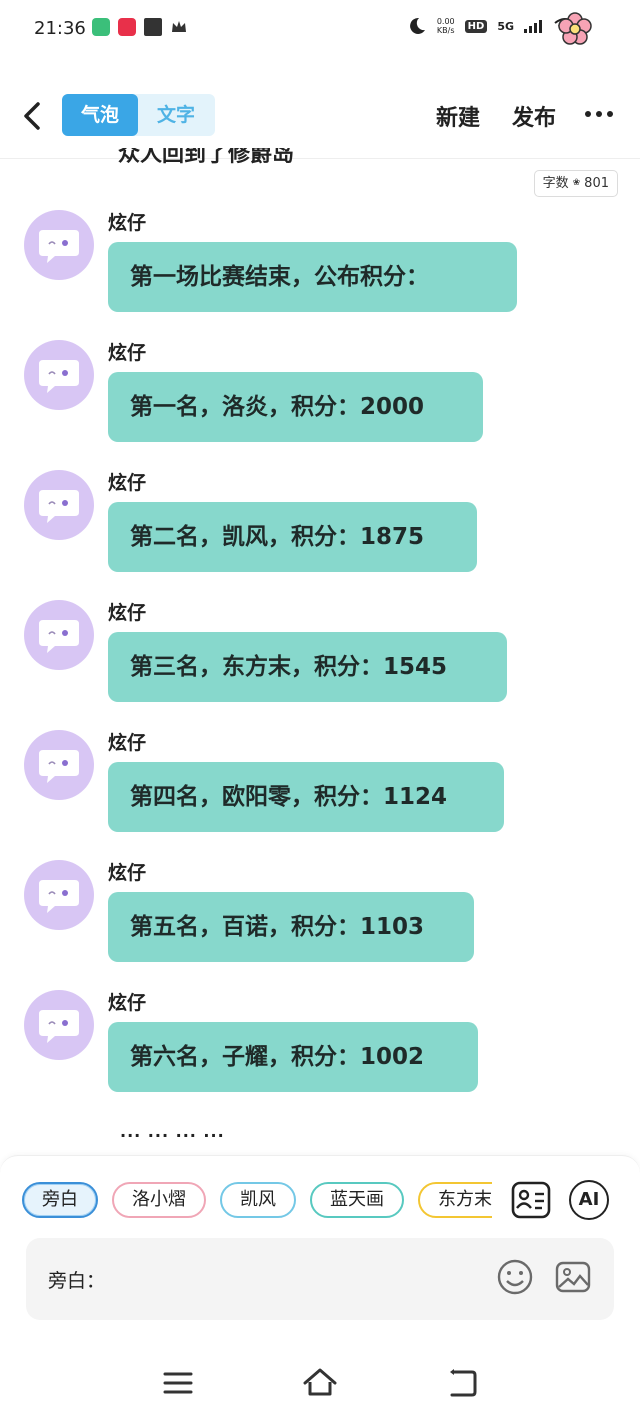  I want to click on network-type: 5G, so click(505, 26).